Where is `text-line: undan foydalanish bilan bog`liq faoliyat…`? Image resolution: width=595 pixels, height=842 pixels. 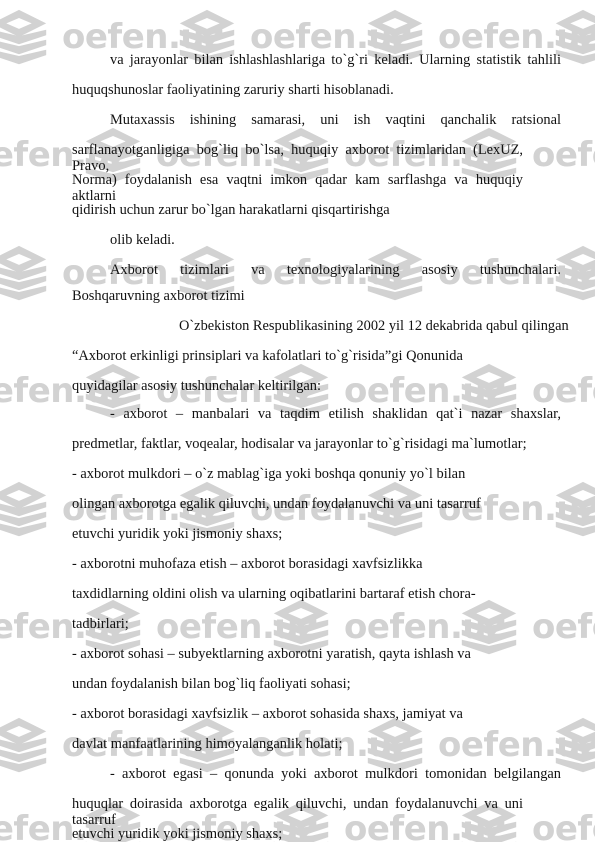 text-line: undan foydalanish bilan bog`liq faoliyat… is located at coordinates (211, 684).